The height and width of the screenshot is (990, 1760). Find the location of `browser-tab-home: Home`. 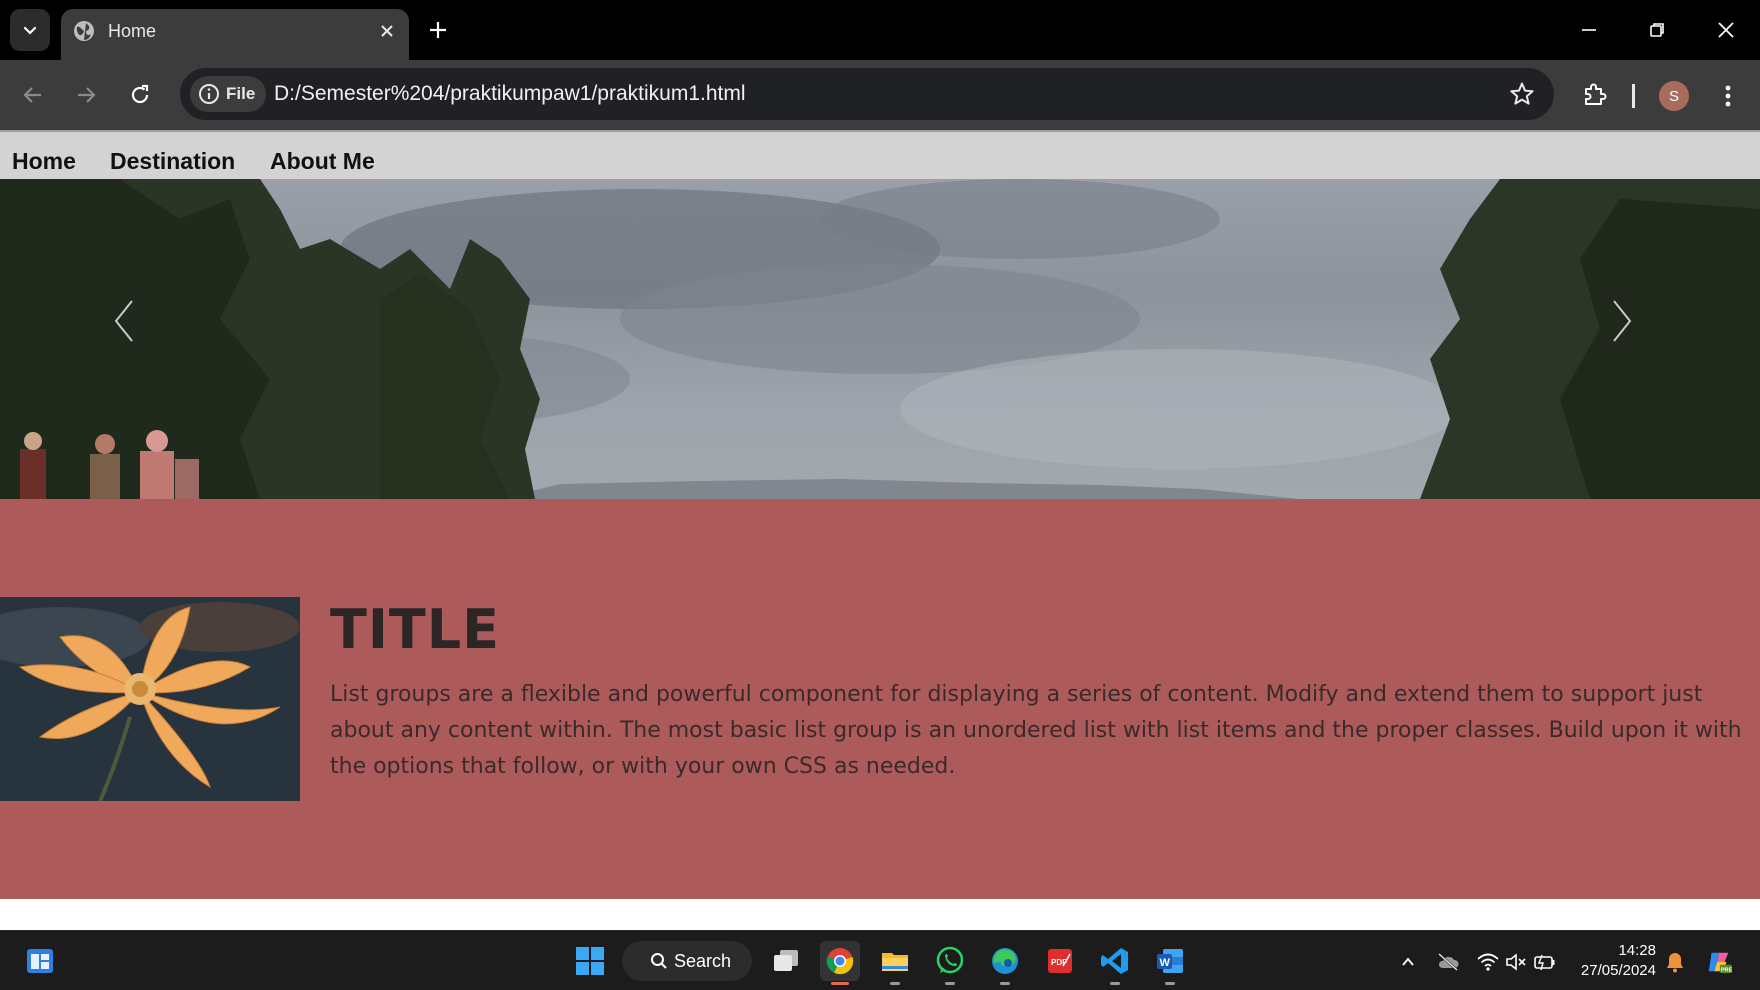

browser-tab-home: Home is located at coordinates (235, 34).